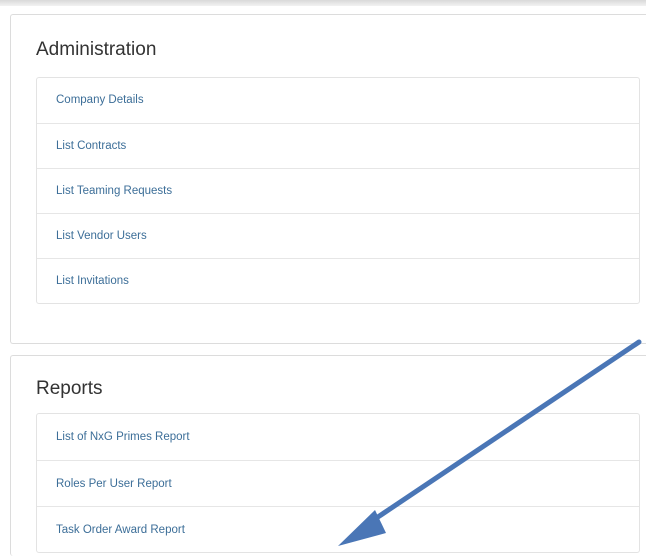  Describe the element at coordinates (323, 3) in the screenshot. I see `top-strip` at that location.